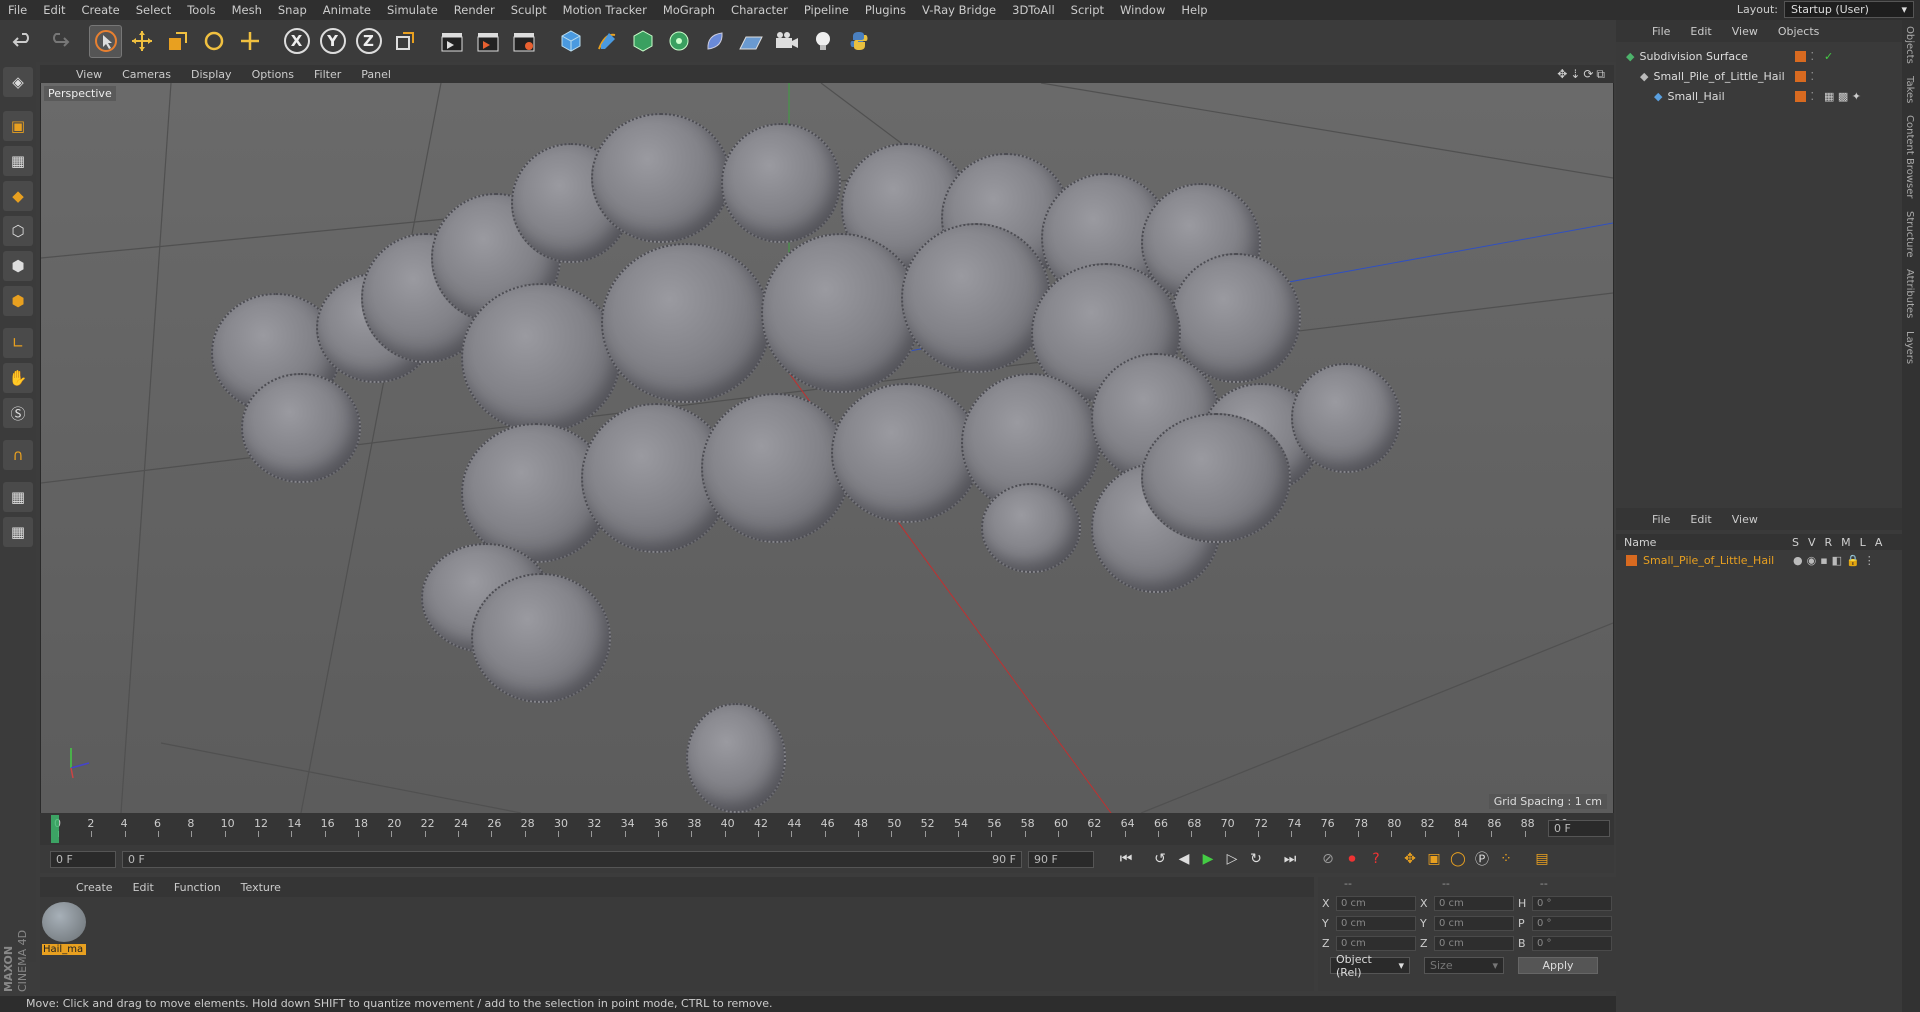  What do you see at coordinates (689, 10) in the screenshot?
I see `menu-mograph: MoGraph` at bounding box center [689, 10].